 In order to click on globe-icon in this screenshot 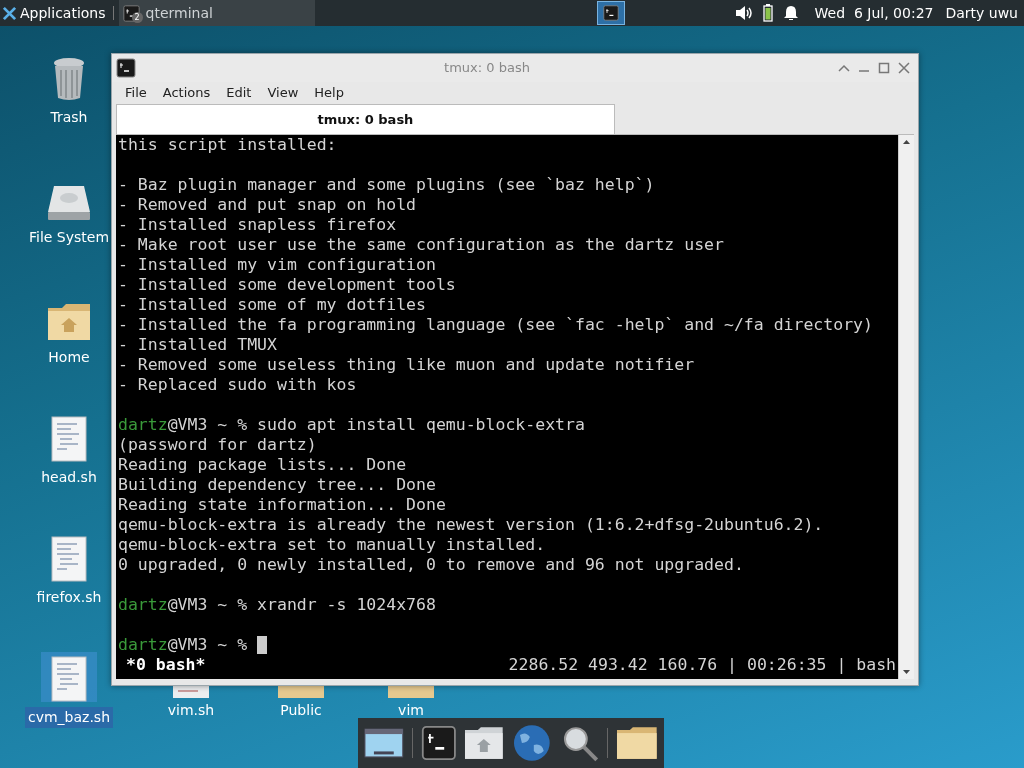, I will do `click(532, 743)`.